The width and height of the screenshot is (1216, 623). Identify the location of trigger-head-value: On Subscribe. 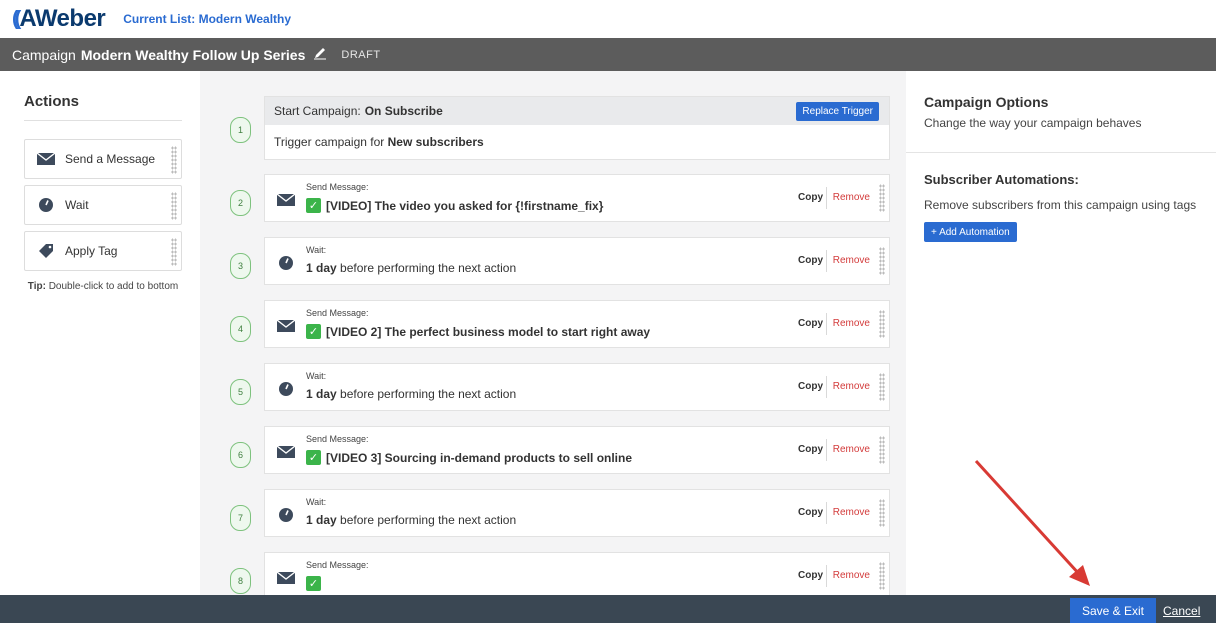
(403, 111).